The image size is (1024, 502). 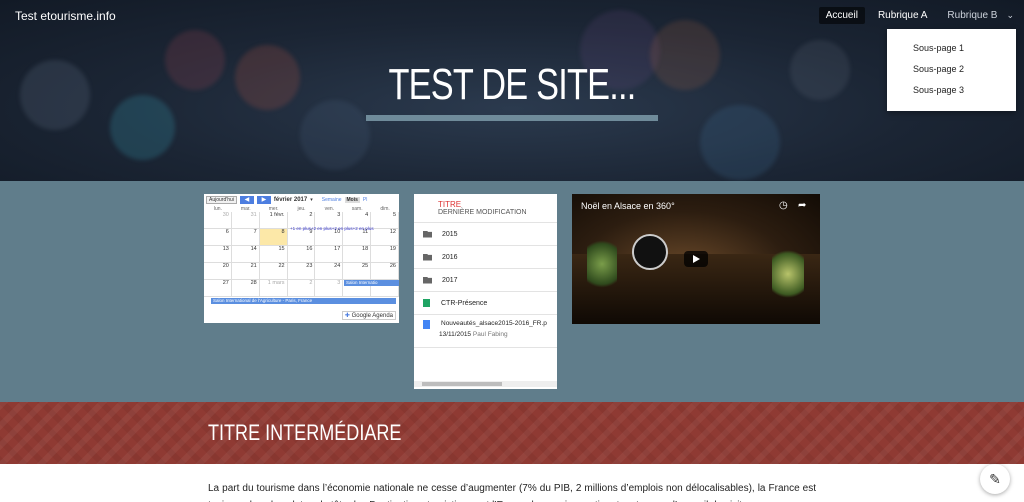 What do you see at coordinates (485, 279) in the screenshot?
I see `drive-folder-row: 2017` at bounding box center [485, 279].